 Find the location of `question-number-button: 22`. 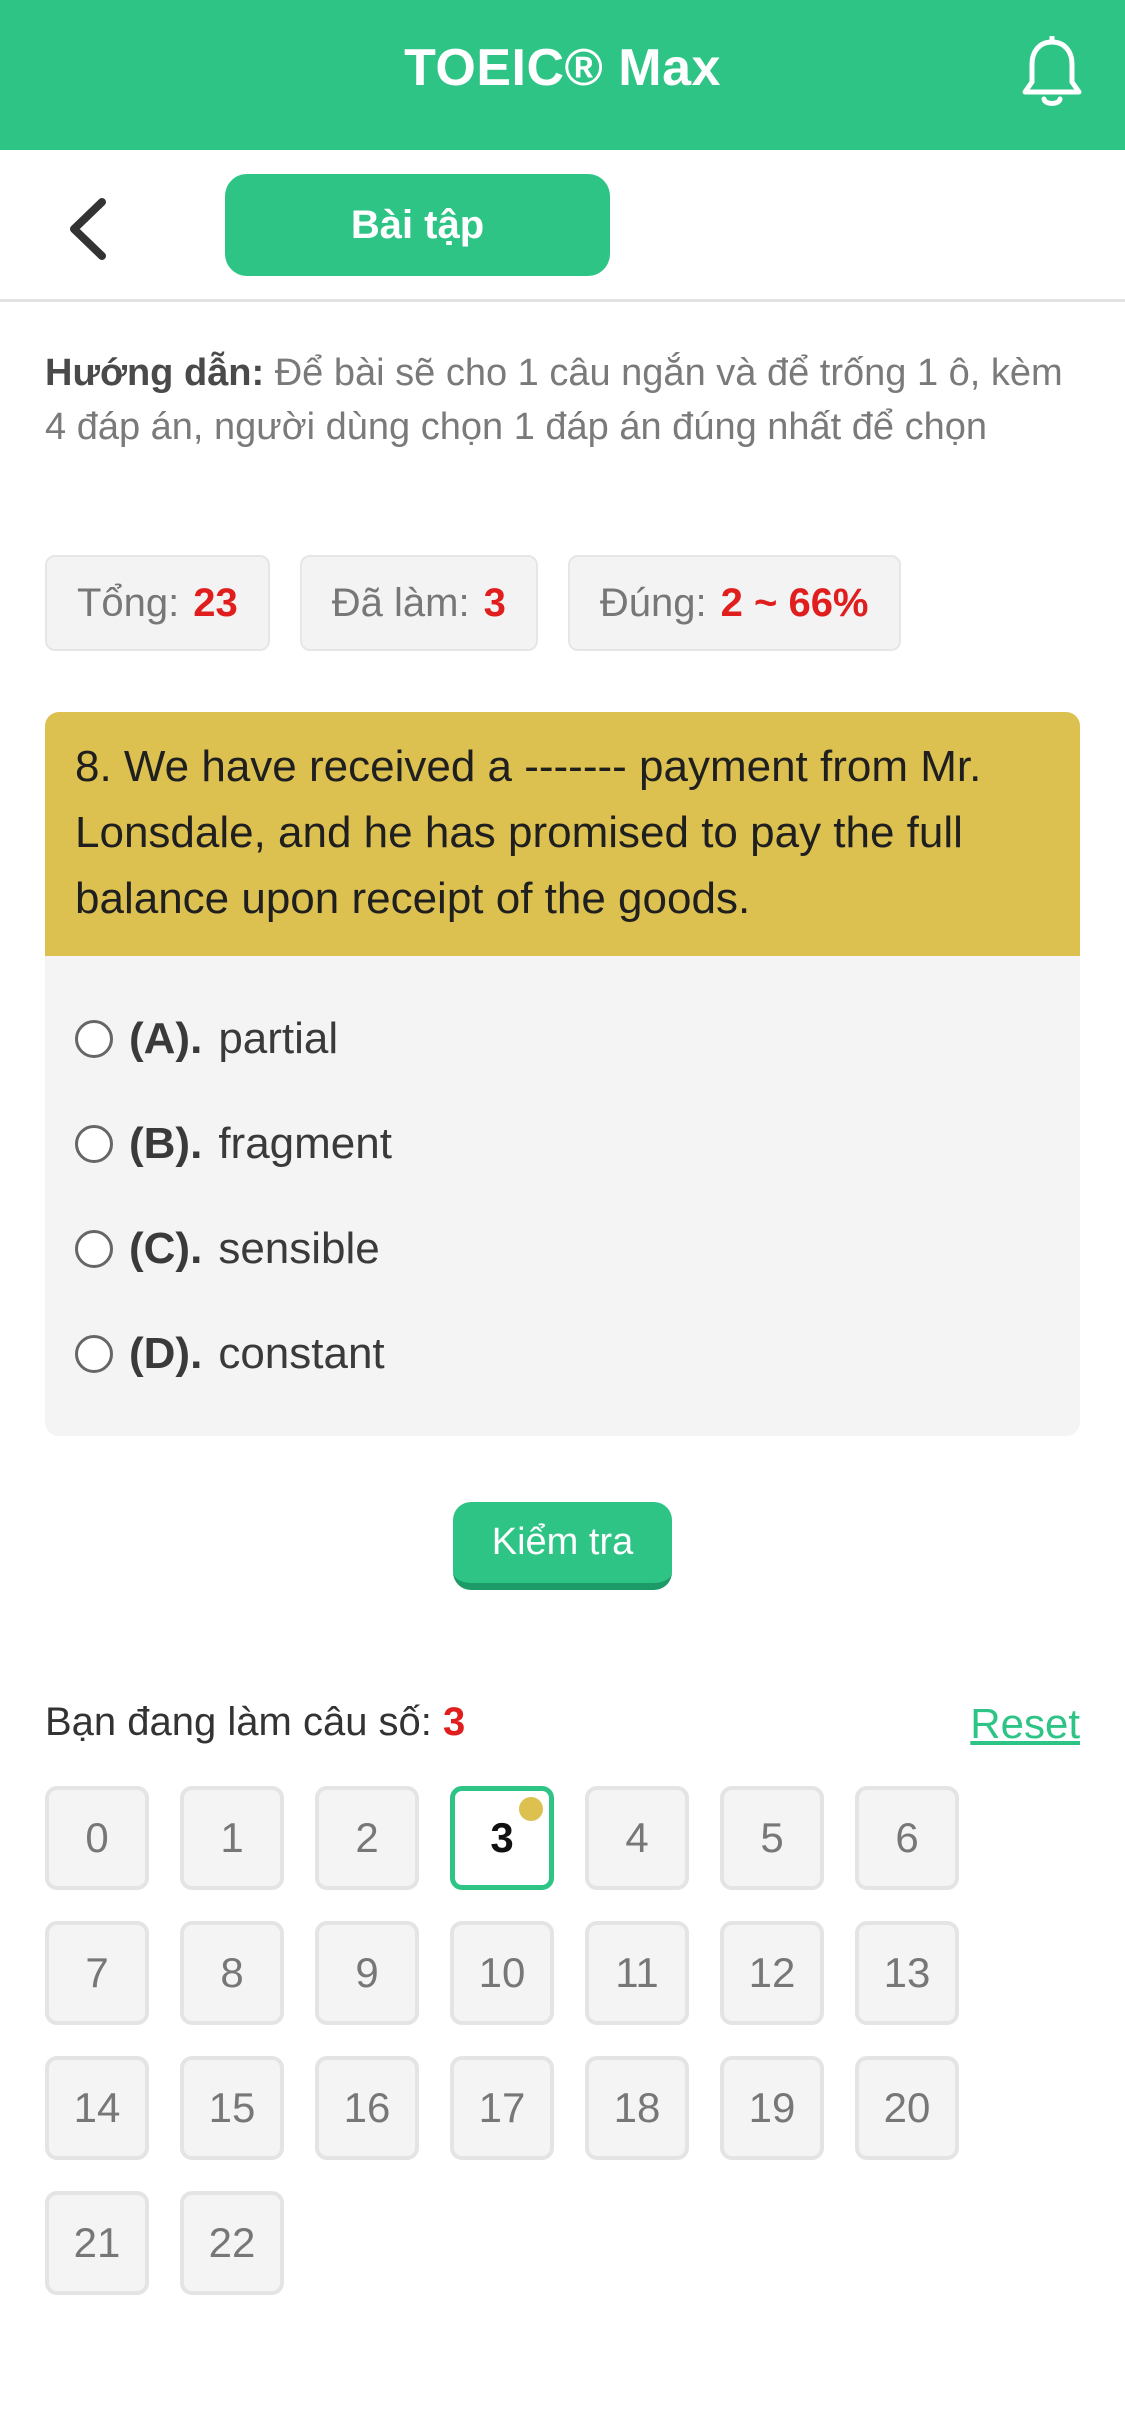

question-number-button: 22 is located at coordinates (232, 2243).